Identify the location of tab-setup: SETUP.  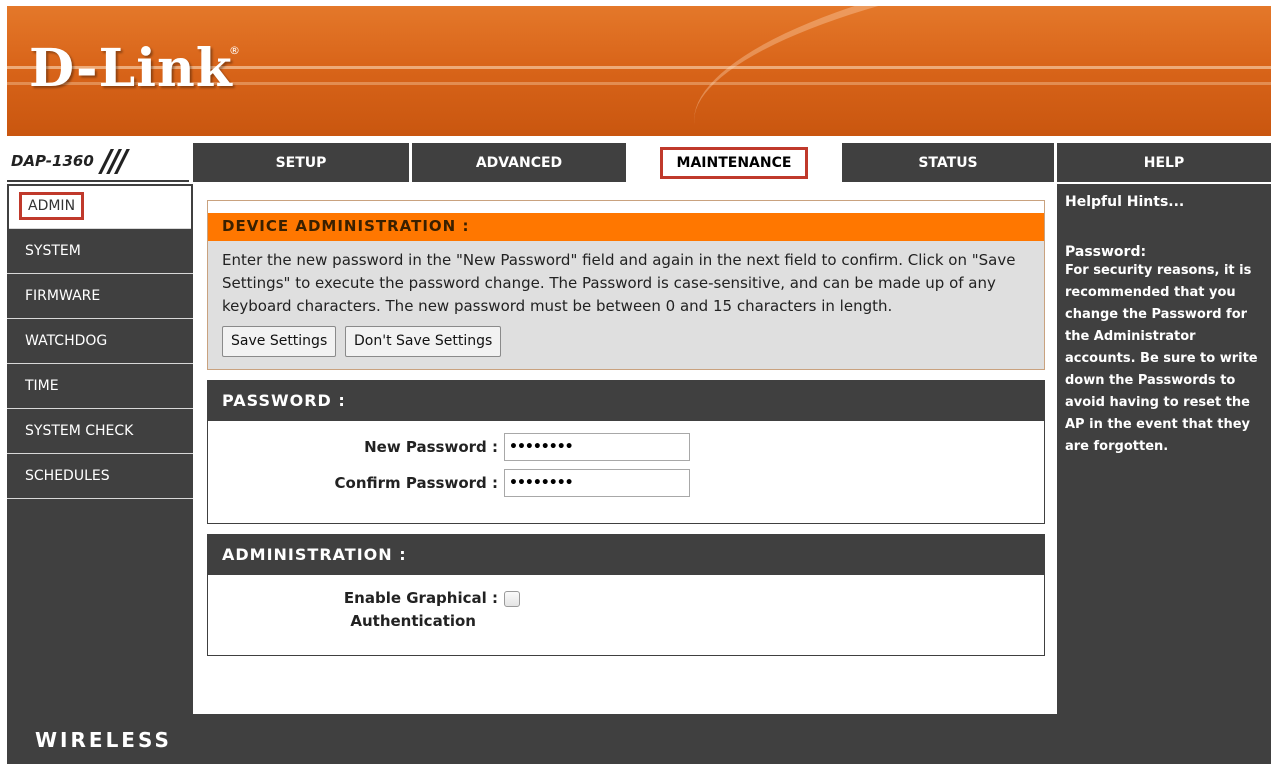
(301, 162).